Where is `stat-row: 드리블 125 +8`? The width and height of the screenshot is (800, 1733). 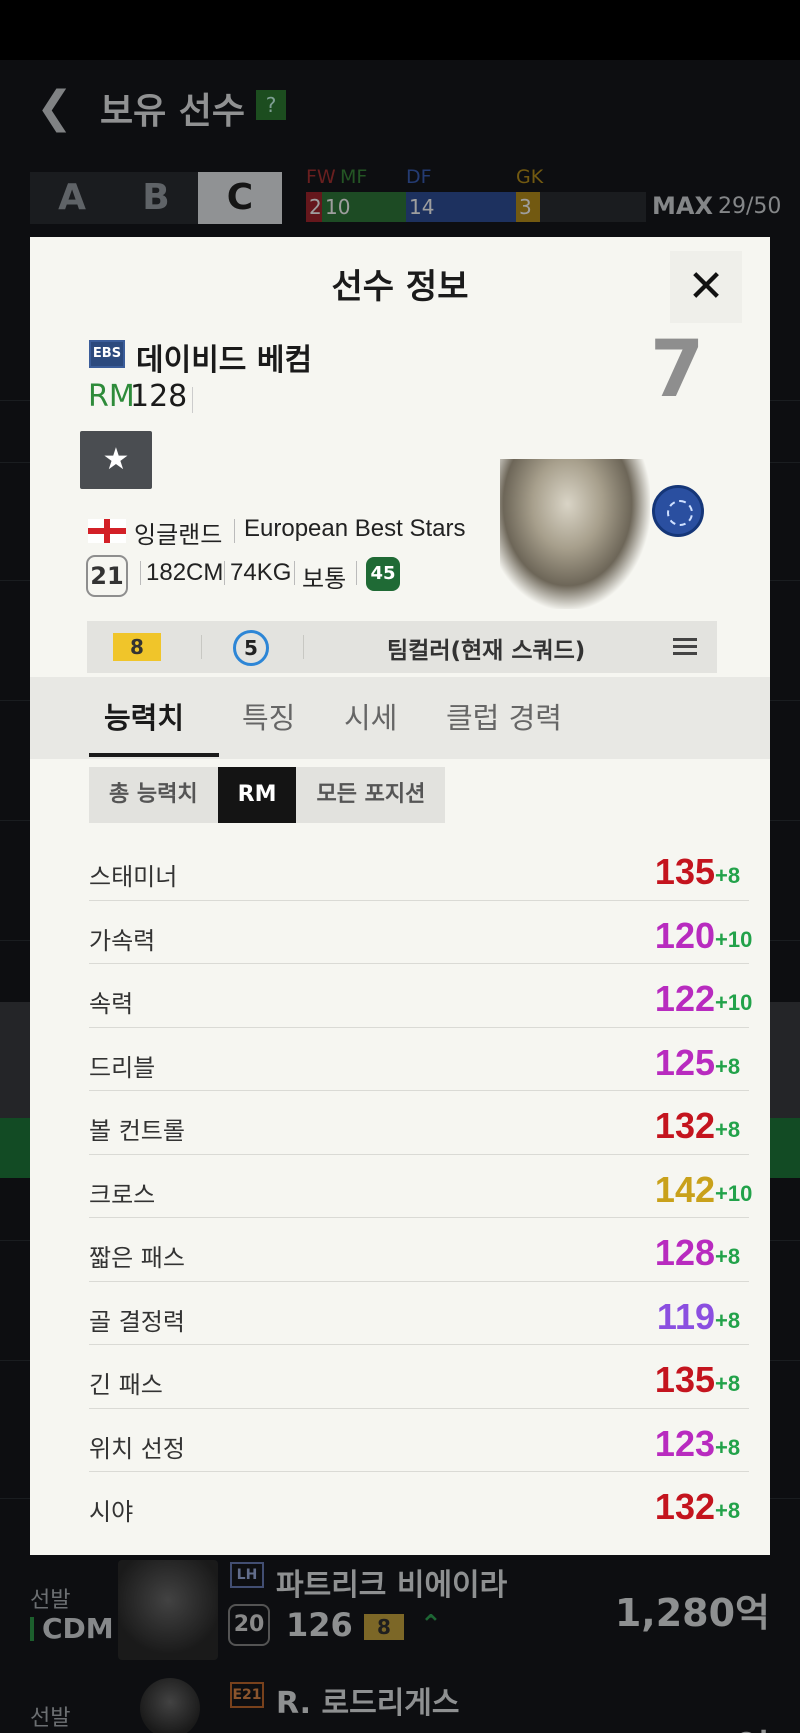 stat-row: 드리블 125 +8 is located at coordinates (419, 1059).